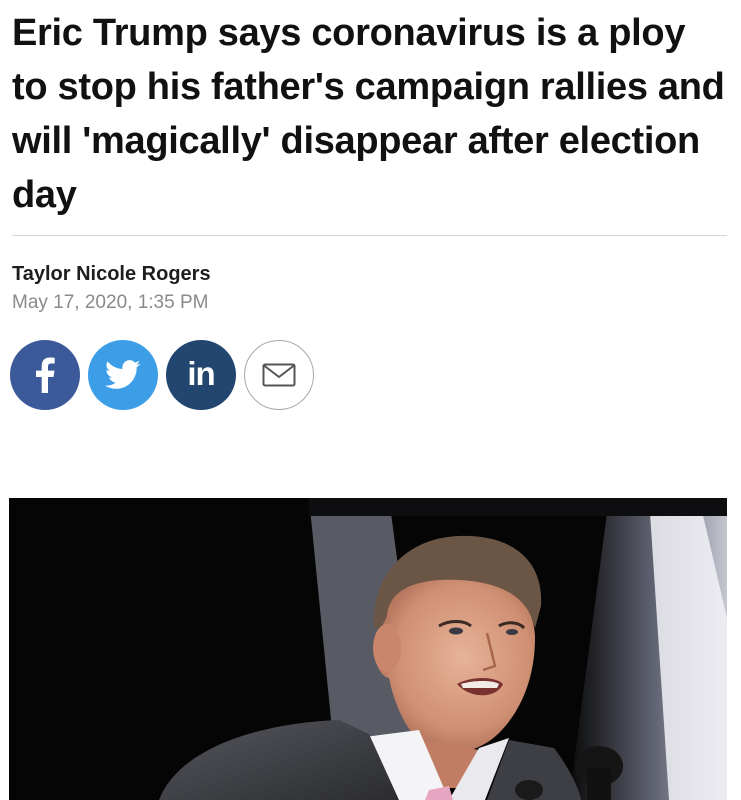 The width and height of the screenshot is (741, 800). I want to click on share-linkedin-button: in, so click(201, 375).